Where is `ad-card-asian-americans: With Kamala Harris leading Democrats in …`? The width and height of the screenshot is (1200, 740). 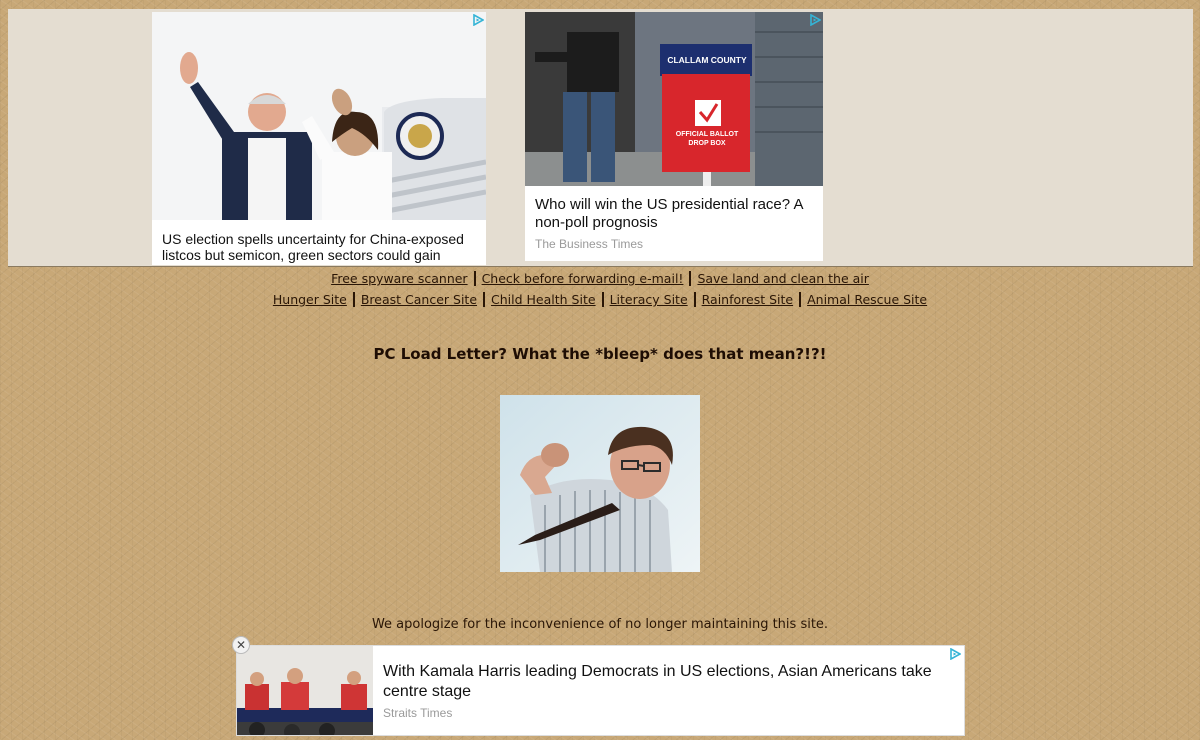
ad-card-asian-americans: With Kamala Harris leading Democrats in … is located at coordinates (600, 690).